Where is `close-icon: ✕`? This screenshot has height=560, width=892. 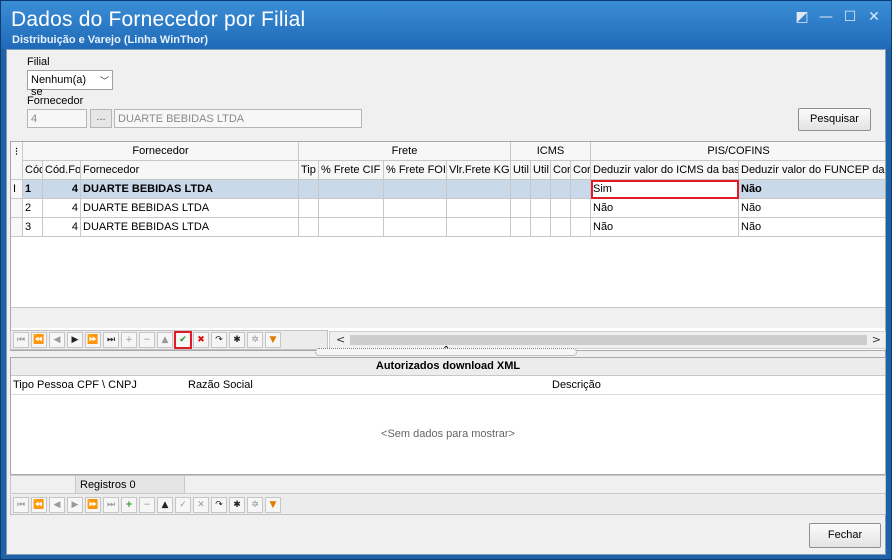
close-icon: ✕ is located at coordinates (874, 17).